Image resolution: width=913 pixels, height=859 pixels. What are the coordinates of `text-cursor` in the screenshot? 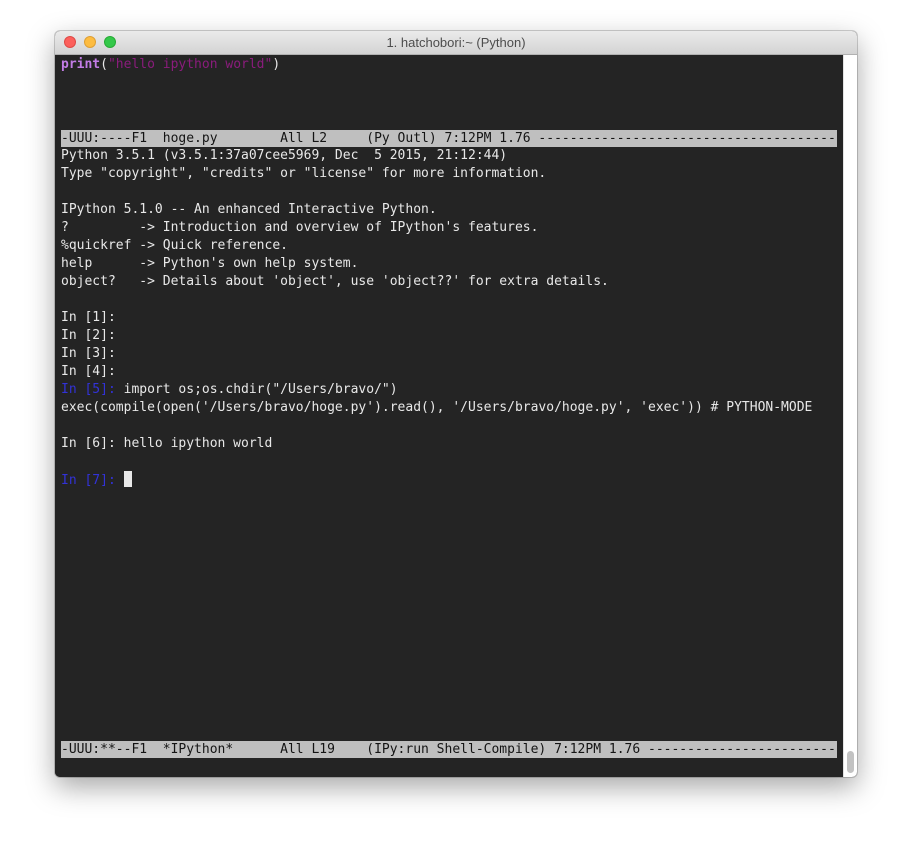 It's located at (127, 479).